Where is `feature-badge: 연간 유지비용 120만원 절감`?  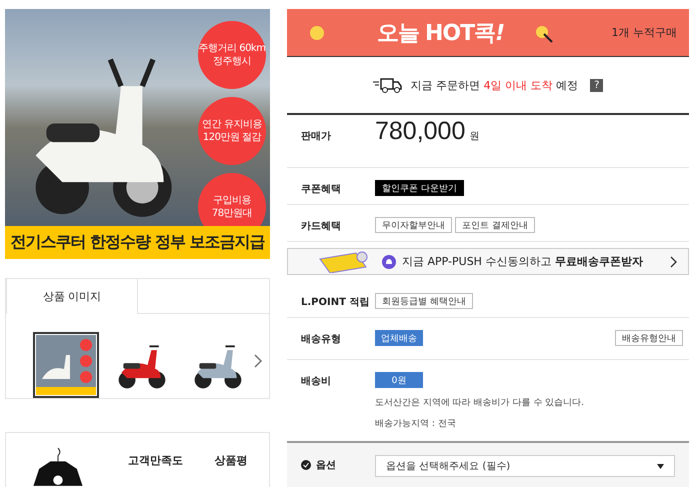
feature-badge: 연간 유지비용 120만원 절감 is located at coordinates (232, 131).